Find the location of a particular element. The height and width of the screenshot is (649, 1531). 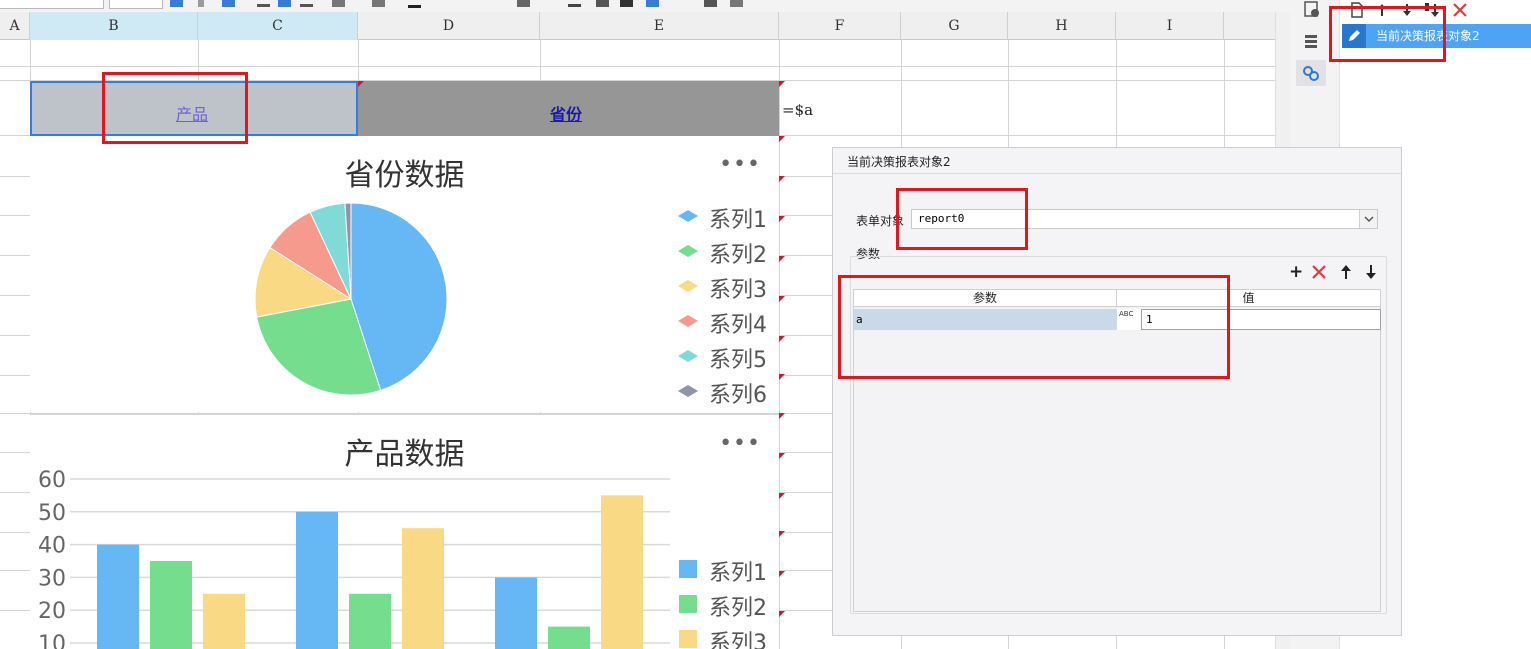

column-header-i: I is located at coordinates (1170, 26).